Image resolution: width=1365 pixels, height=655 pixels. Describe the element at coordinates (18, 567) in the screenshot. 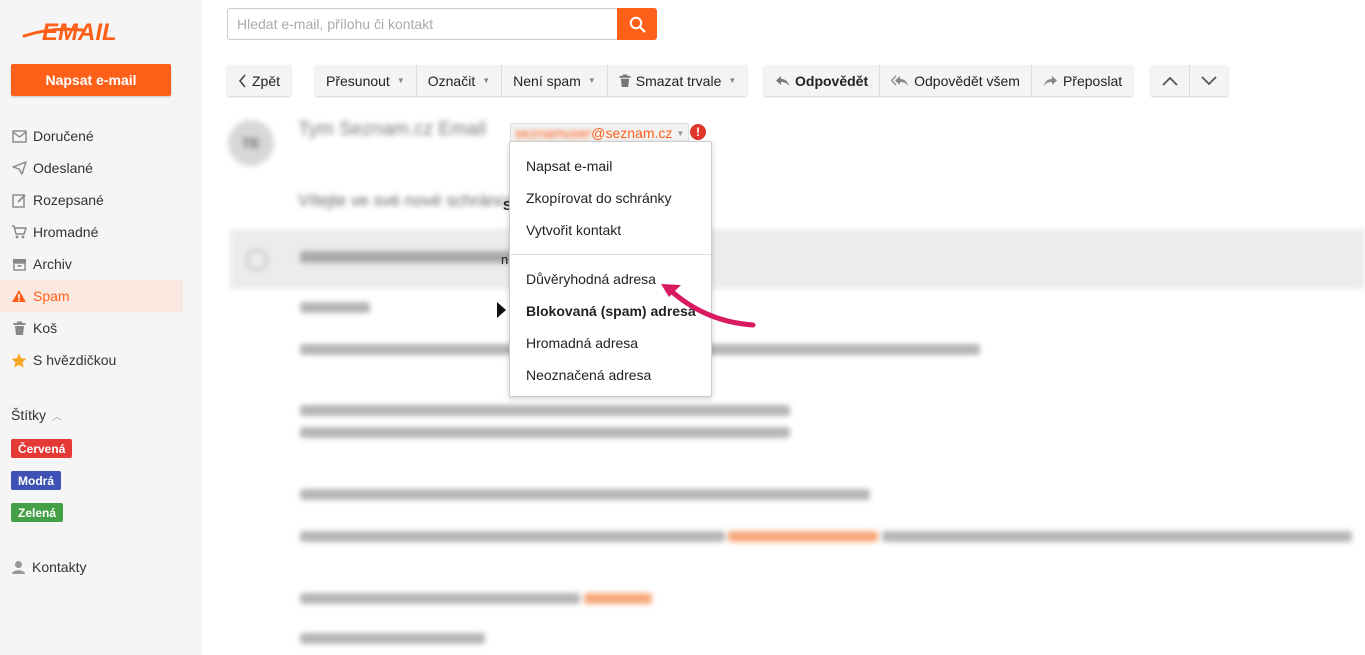

I see `person-icon` at that location.